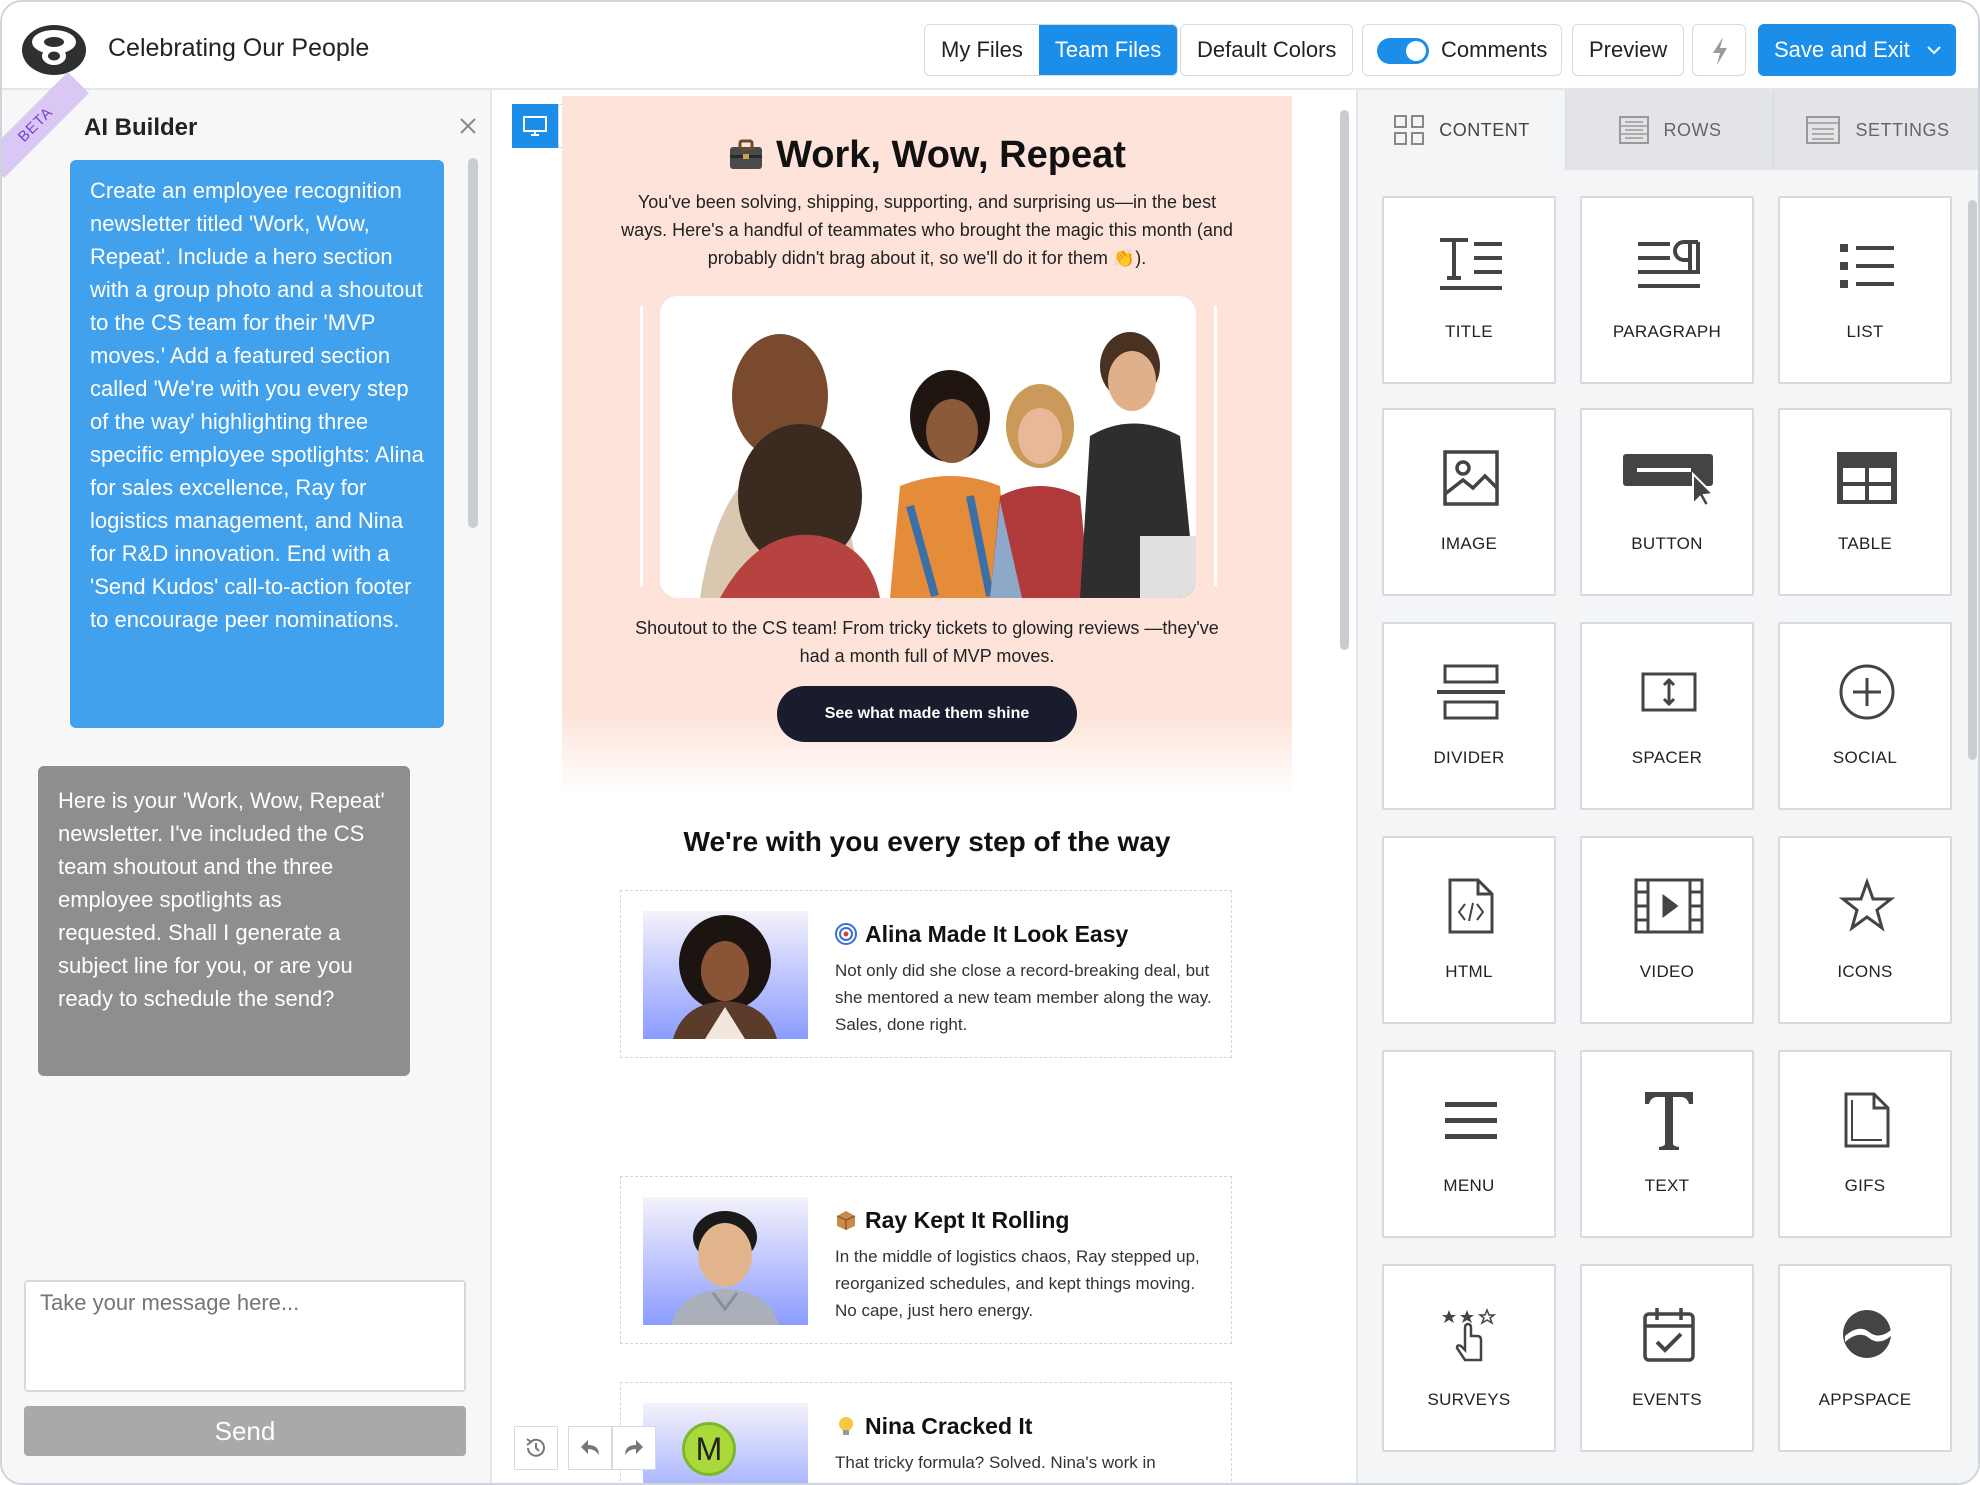  I want to click on redo-button, so click(634, 1448).